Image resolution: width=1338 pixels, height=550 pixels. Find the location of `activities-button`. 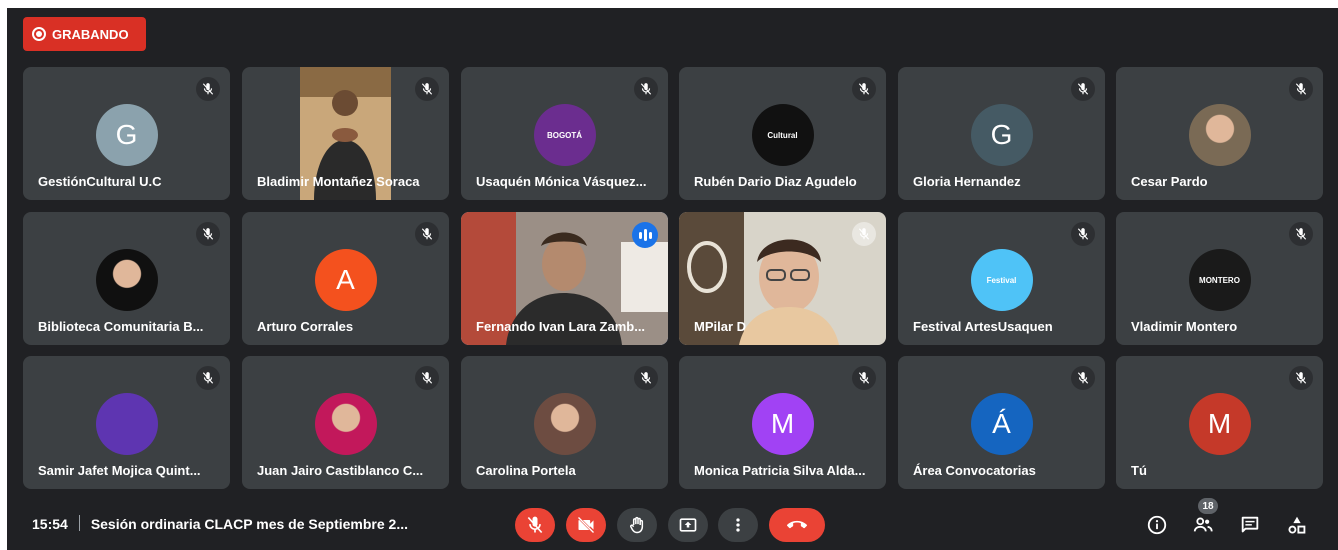

activities-button is located at coordinates (1297, 525).